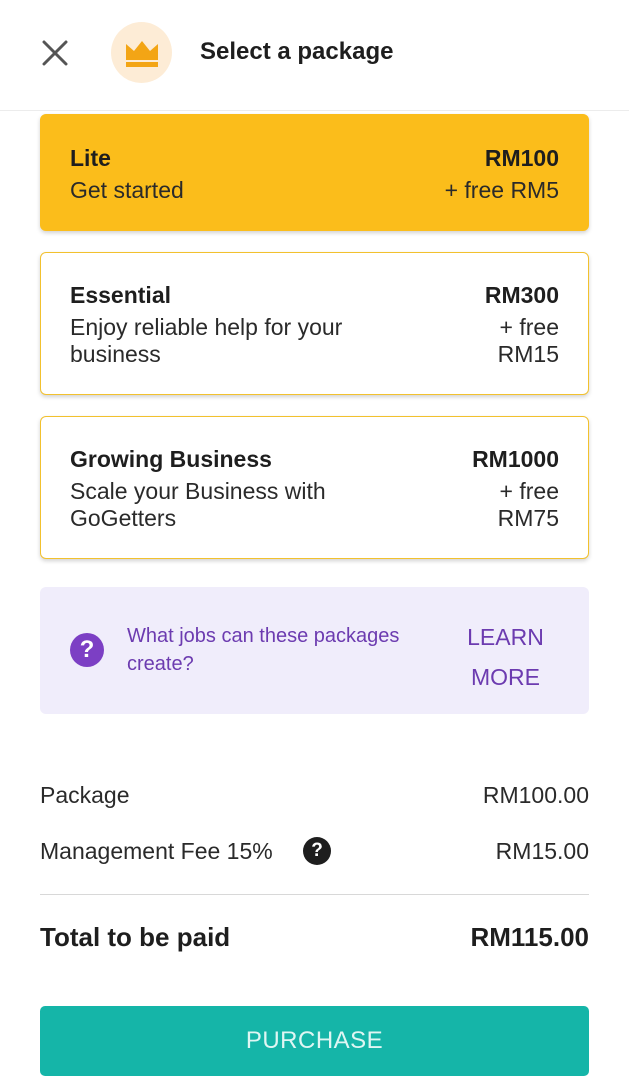 This screenshot has height=1080, width=629. Describe the element at coordinates (85, 795) in the screenshot. I see `summary-label: Package` at that location.